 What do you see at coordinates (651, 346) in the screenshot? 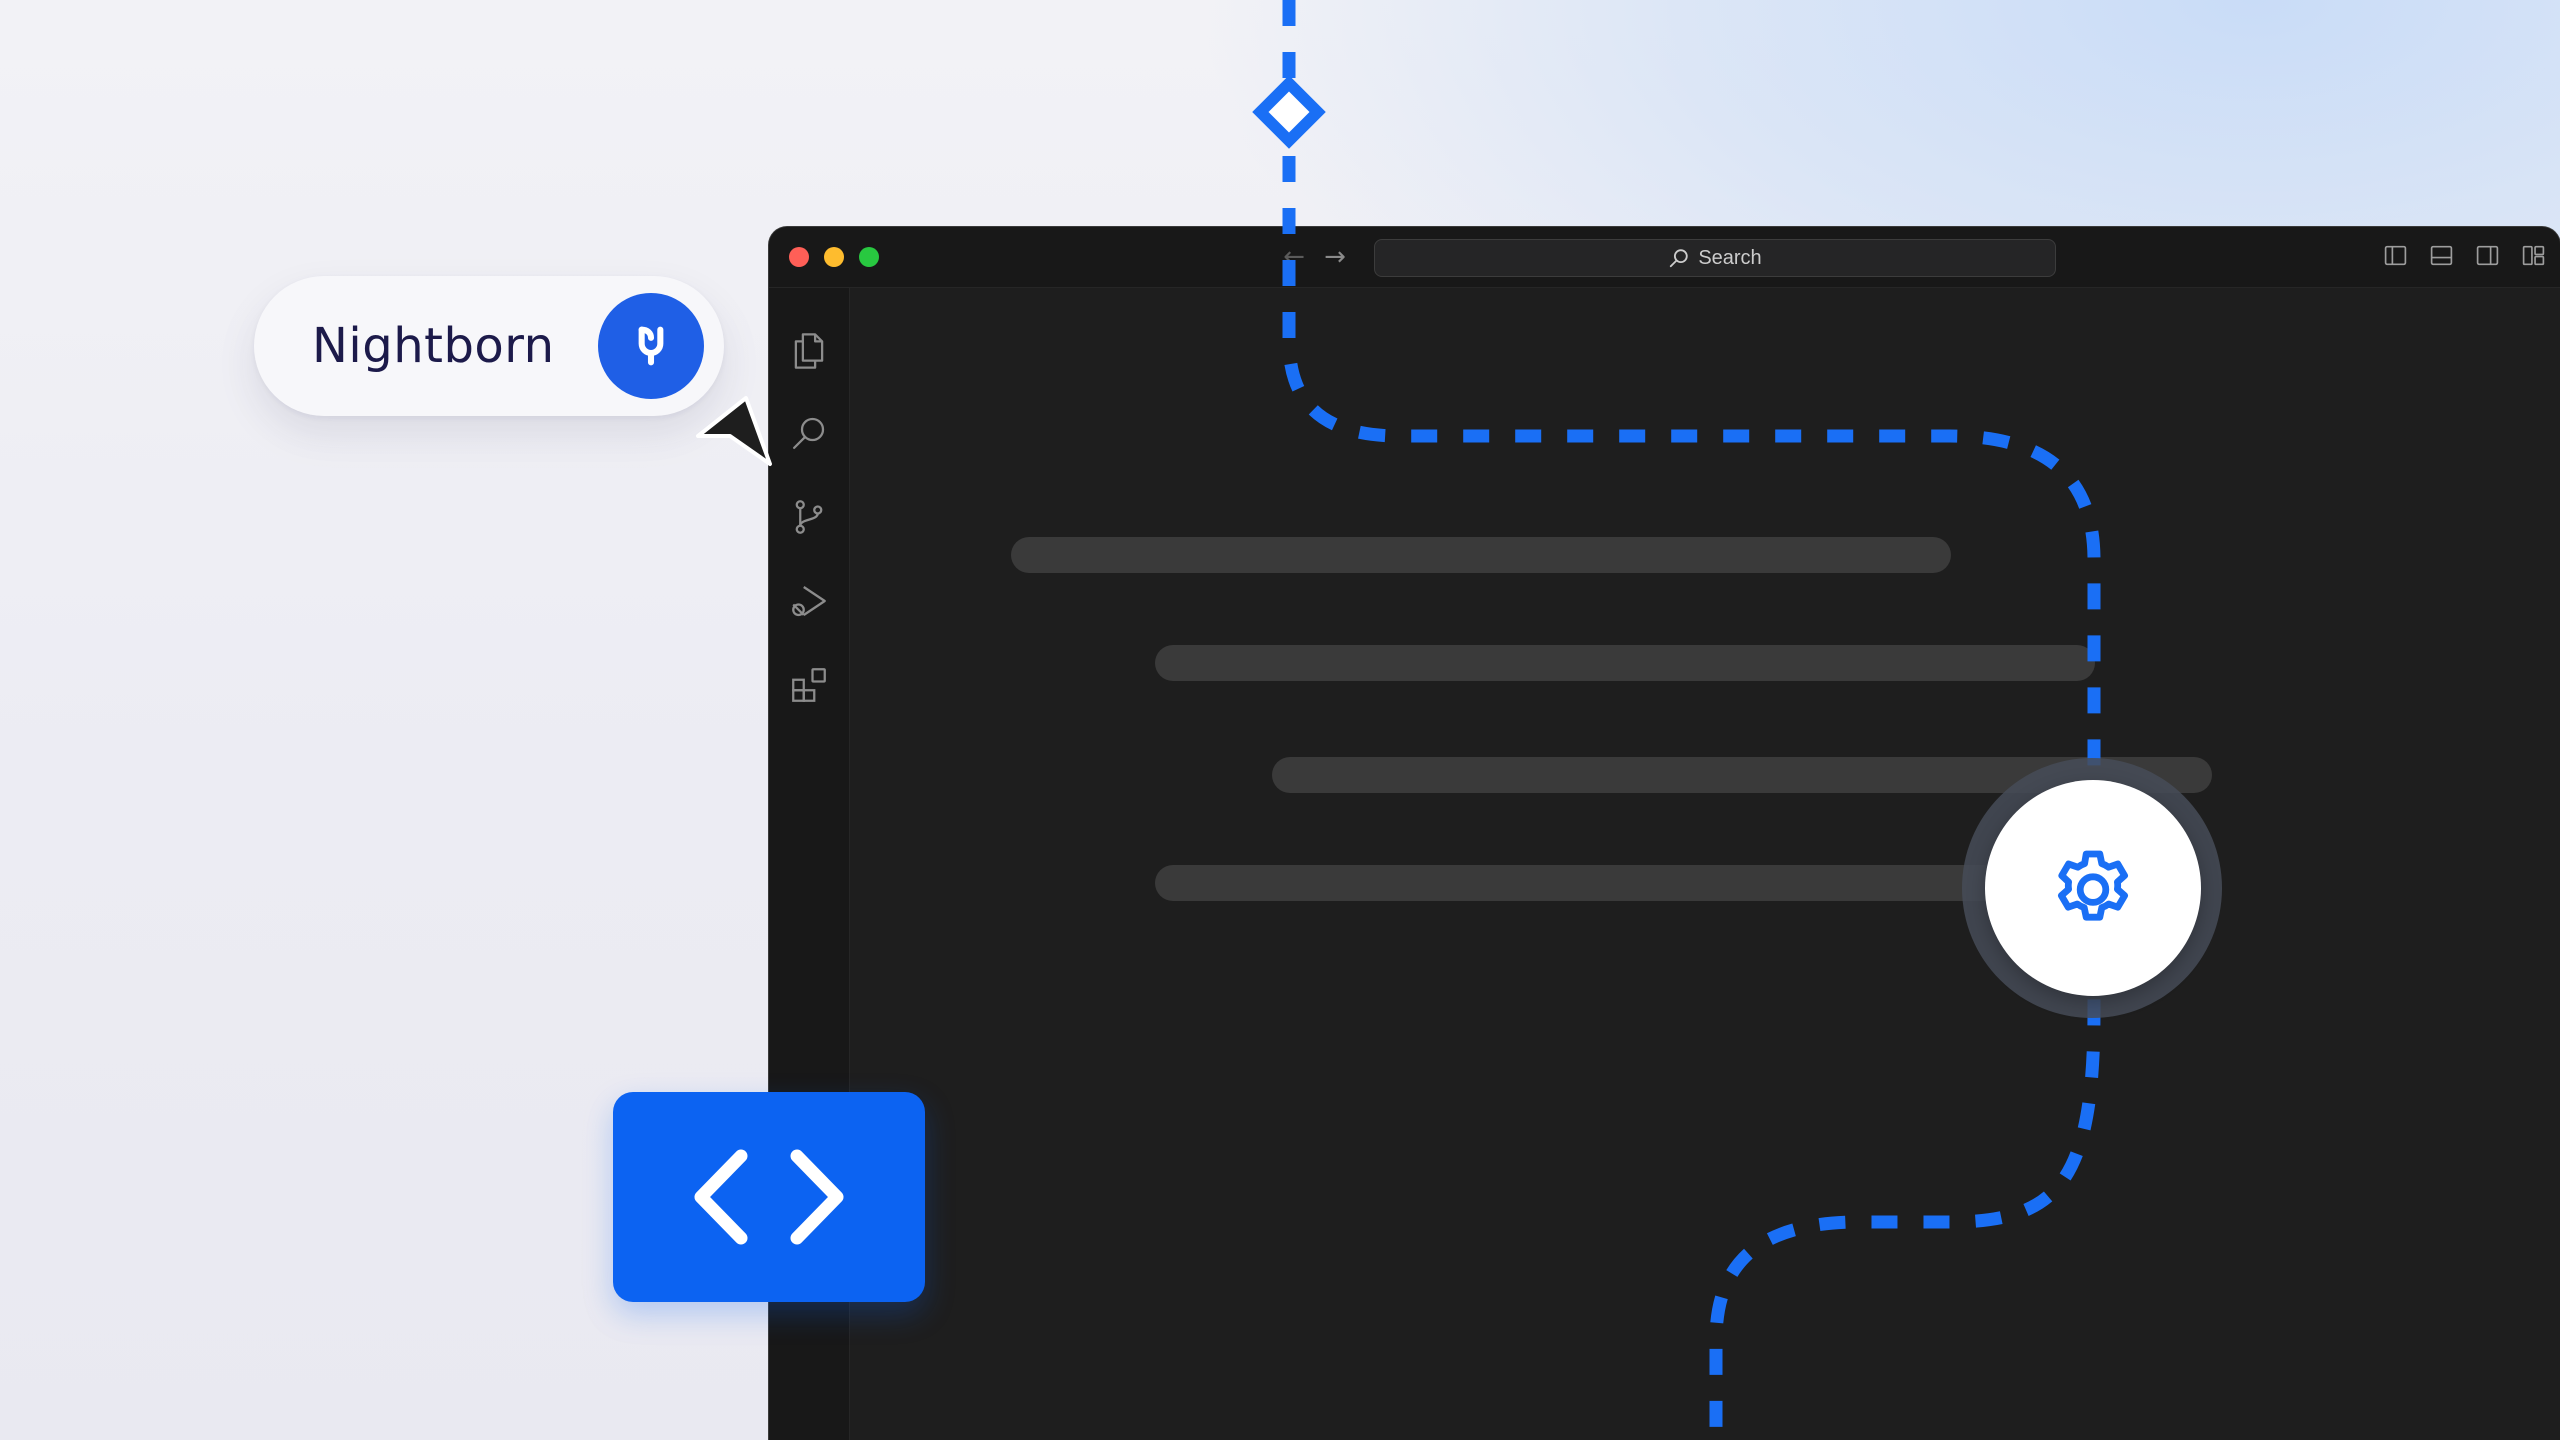
I see `nightborn-logo-icon` at bounding box center [651, 346].